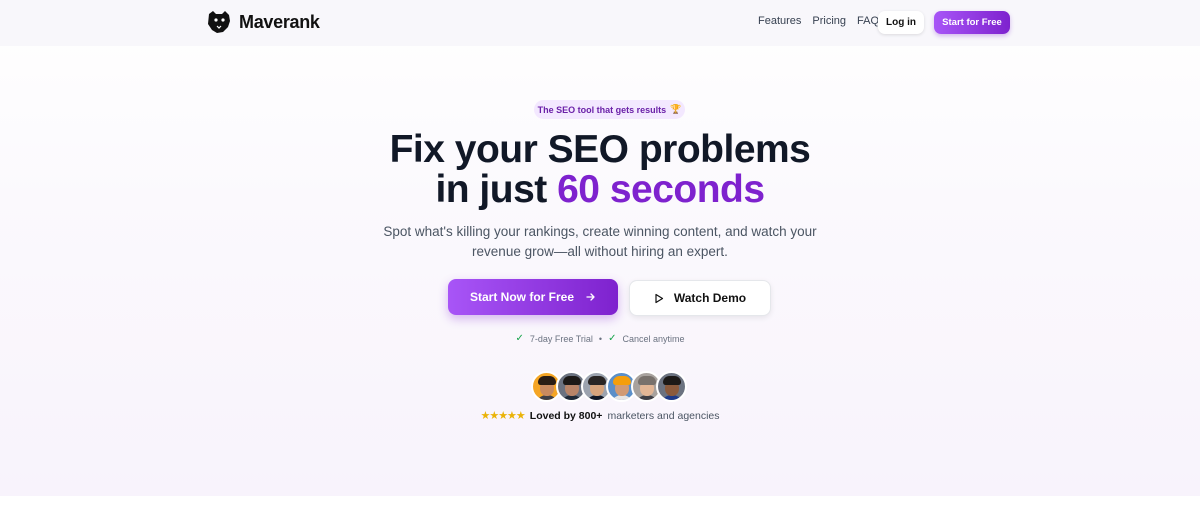  I want to click on start-now-button: Start Now for Free, so click(533, 297).